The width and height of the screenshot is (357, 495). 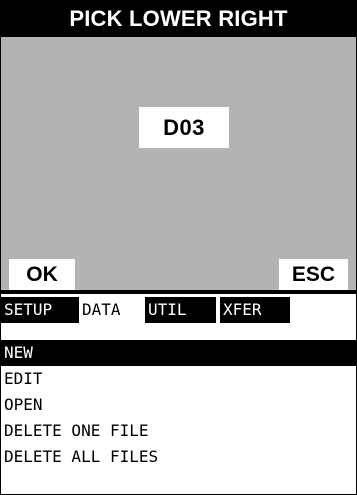 What do you see at coordinates (178, 379) in the screenshot?
I see `menu-item-edit: EDIT` at bounding box center [178, 379].